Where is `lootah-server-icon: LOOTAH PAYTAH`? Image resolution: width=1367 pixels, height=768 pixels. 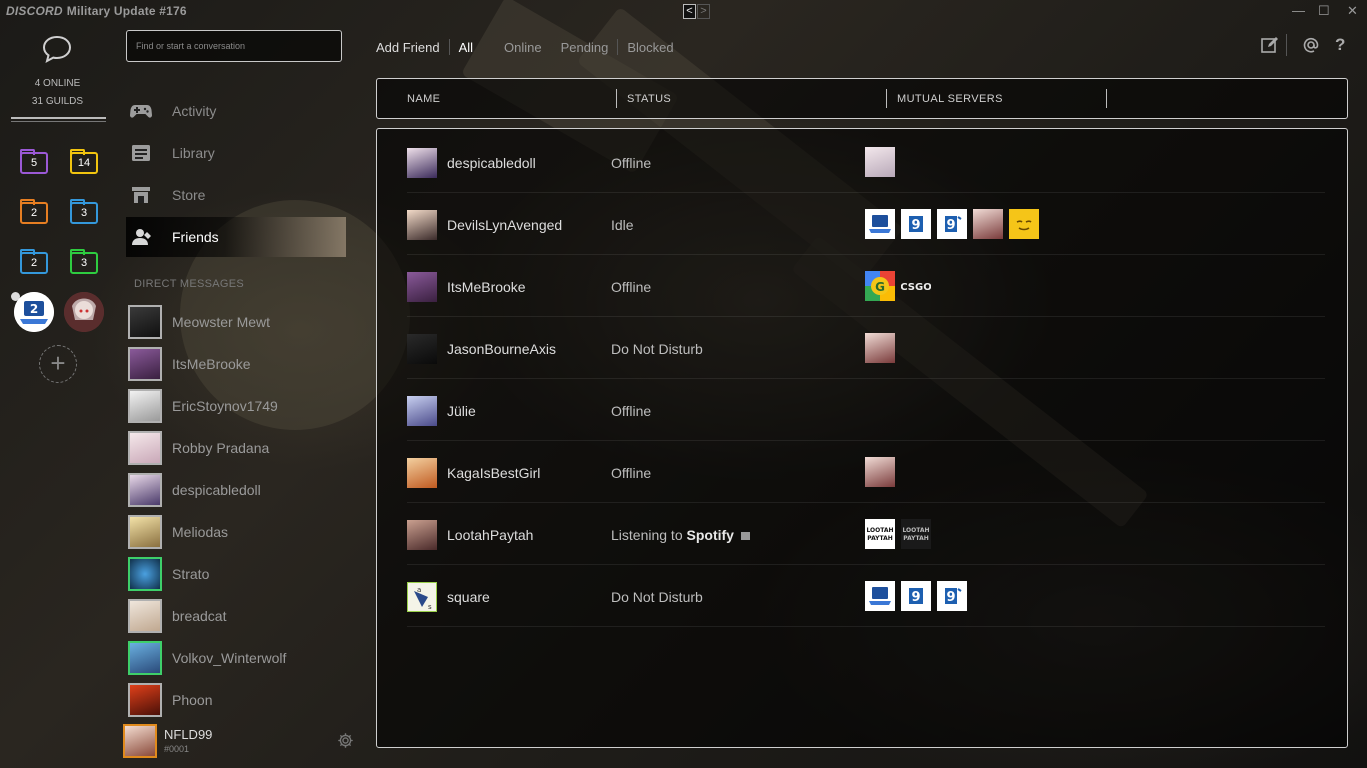
lootah-server-icon: LOOTAH PAYTAH is located at coordinates (880, 534).